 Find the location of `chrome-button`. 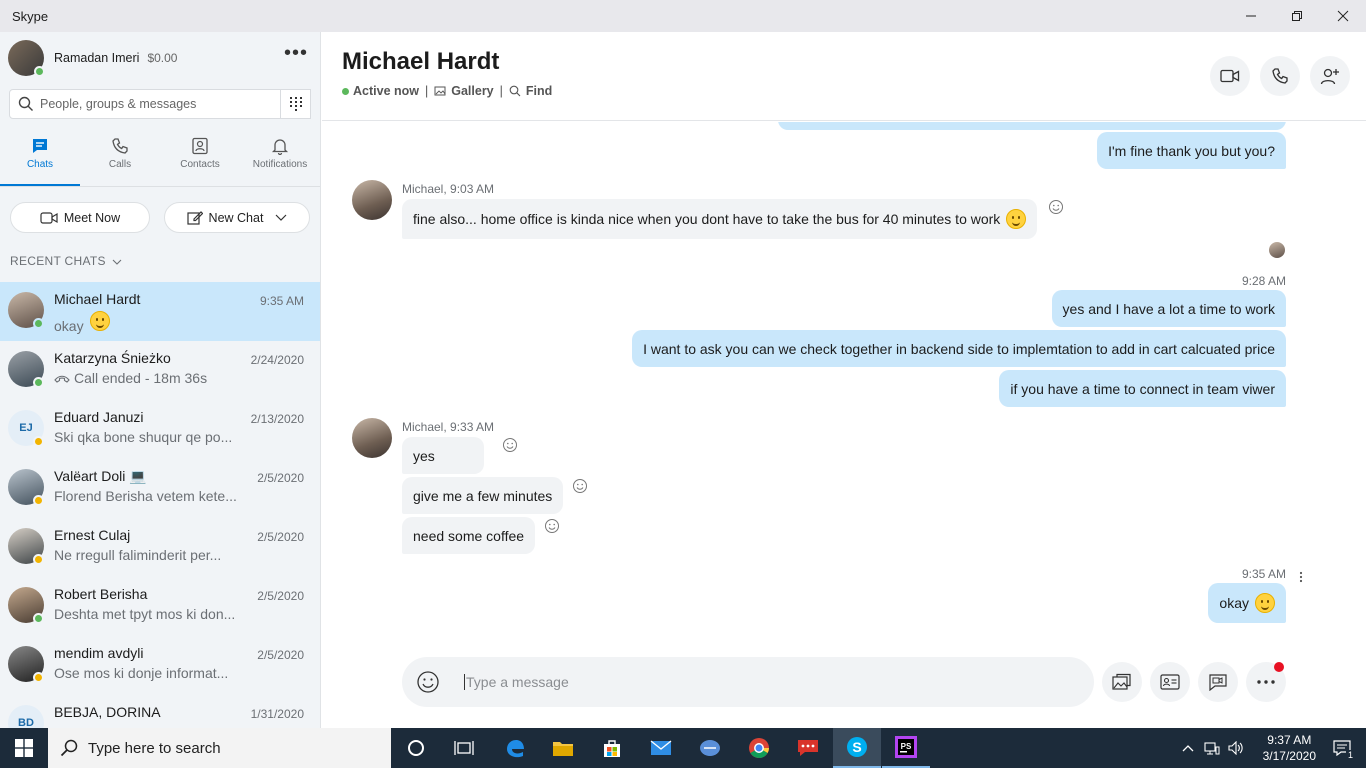

chrome-button is located at coordinates (759, 748).